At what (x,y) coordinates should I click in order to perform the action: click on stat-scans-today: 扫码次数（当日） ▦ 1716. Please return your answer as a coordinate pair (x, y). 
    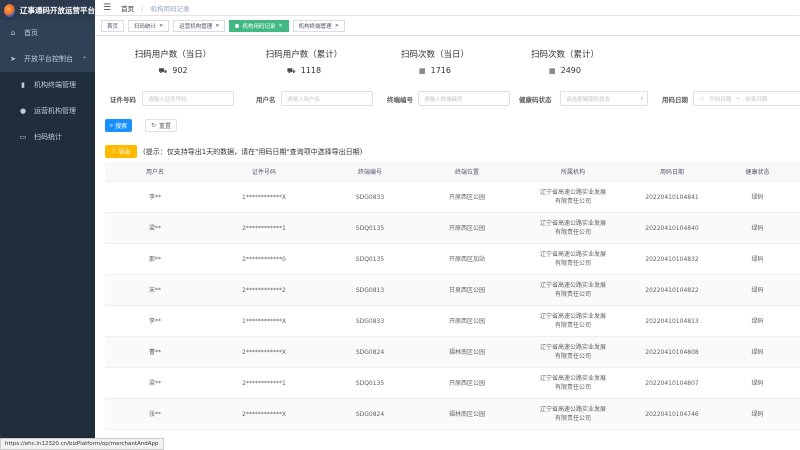
    Looking at the image, I should click on (435, 61).